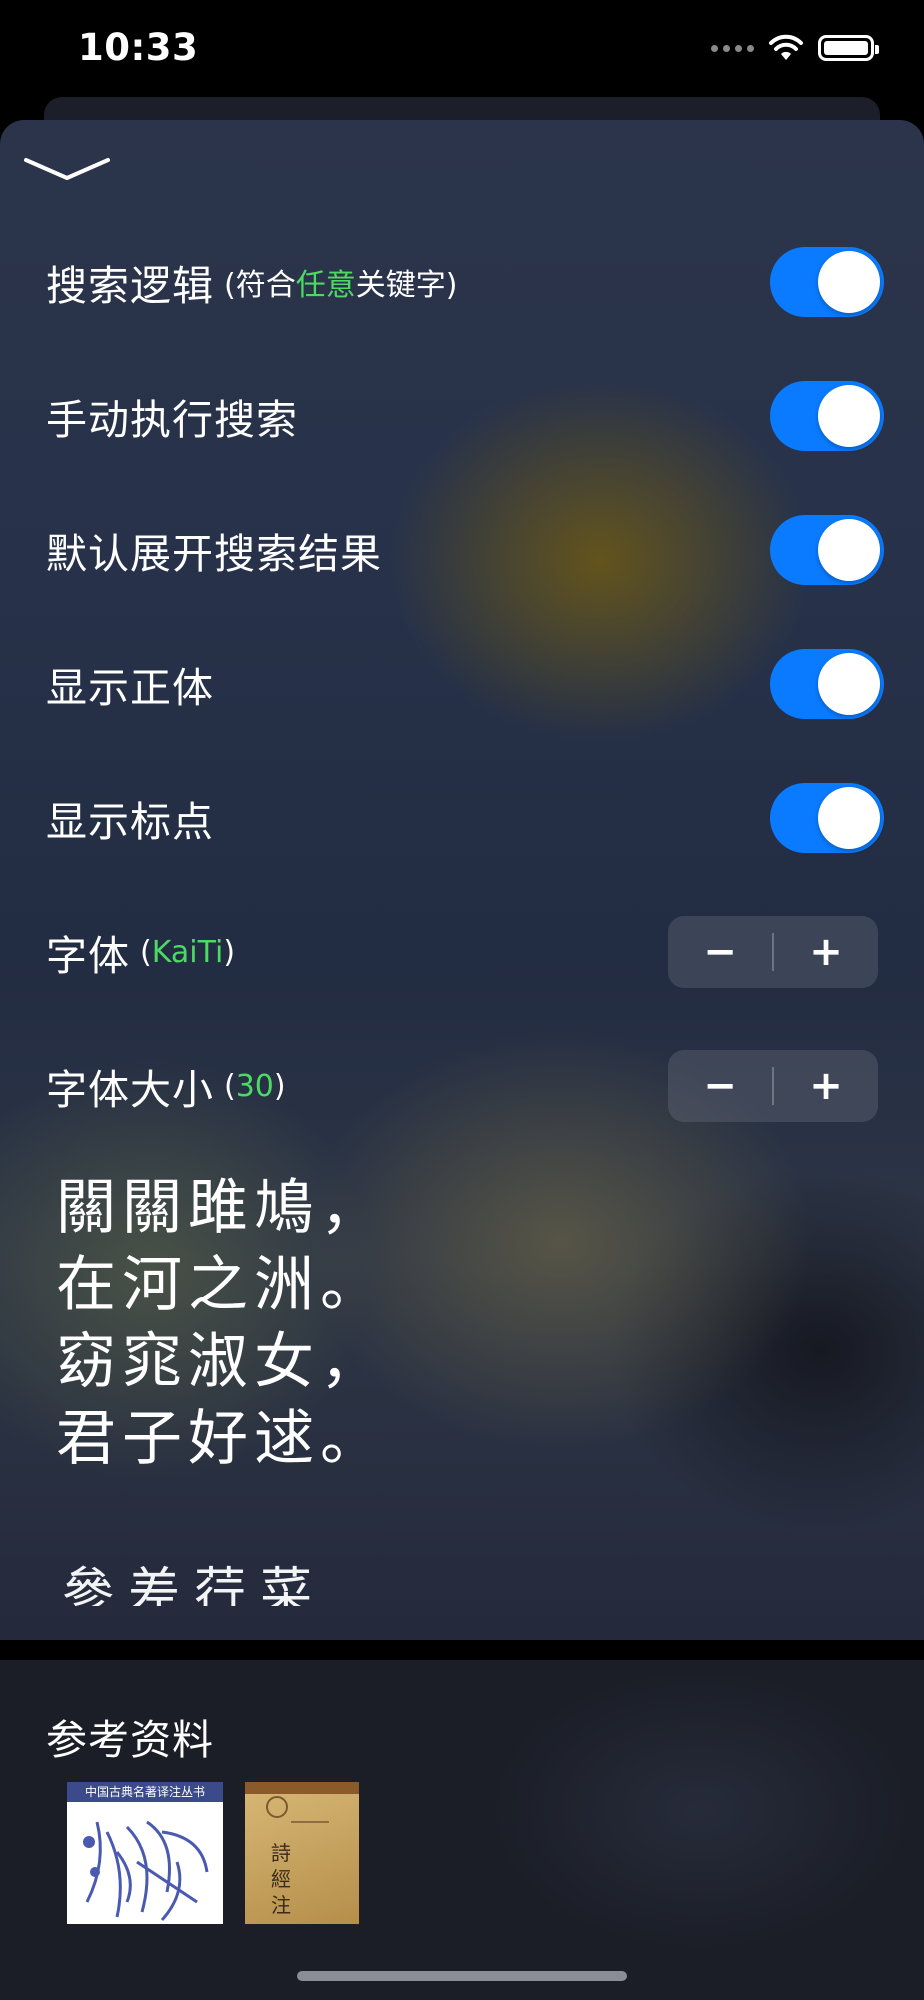  What do you see at coordinates (145, 1792) in the screenshot?
I see `book-series-band: 中国古典名著译注丛书` at bounding box center [145, 1792].